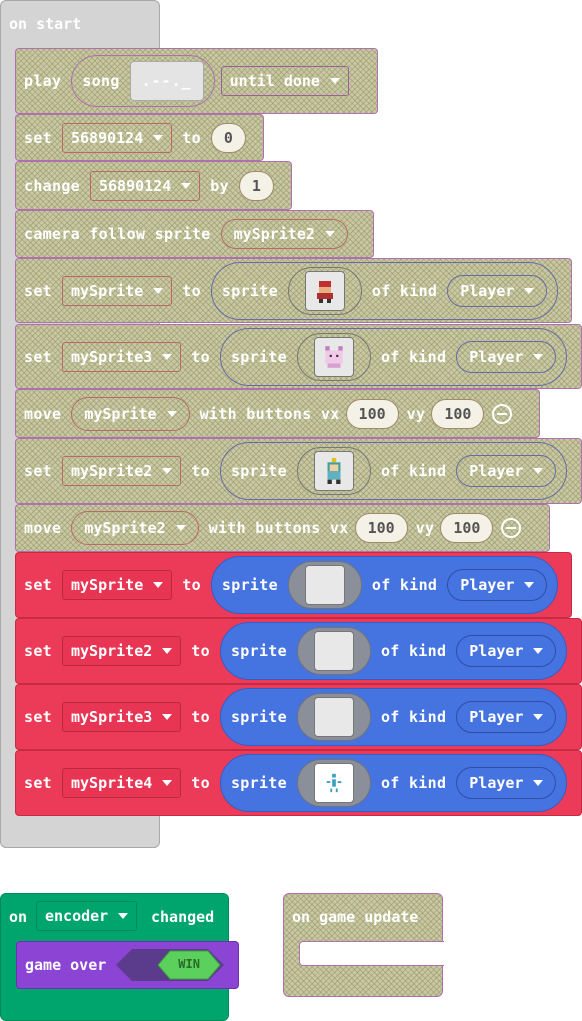 This screenshot has height=1021, width=582. I want to click on song-editor-field: .--._, so click(166, 81).